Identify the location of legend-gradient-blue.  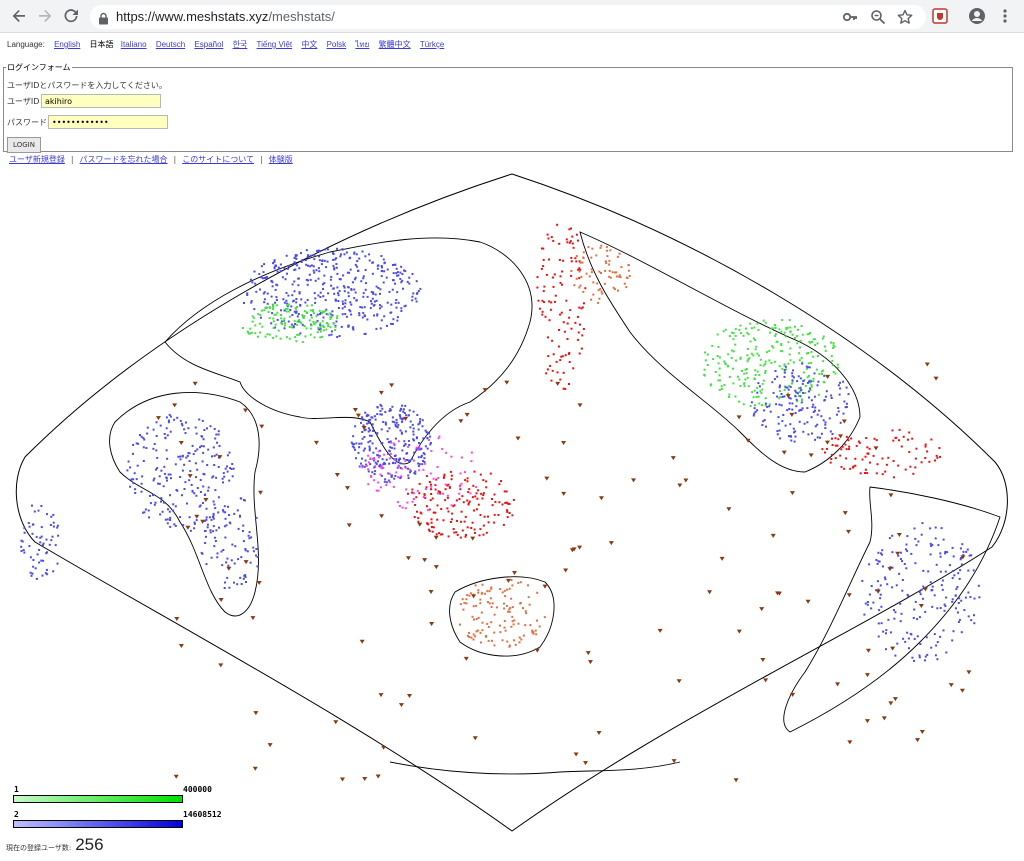
(98, 824).